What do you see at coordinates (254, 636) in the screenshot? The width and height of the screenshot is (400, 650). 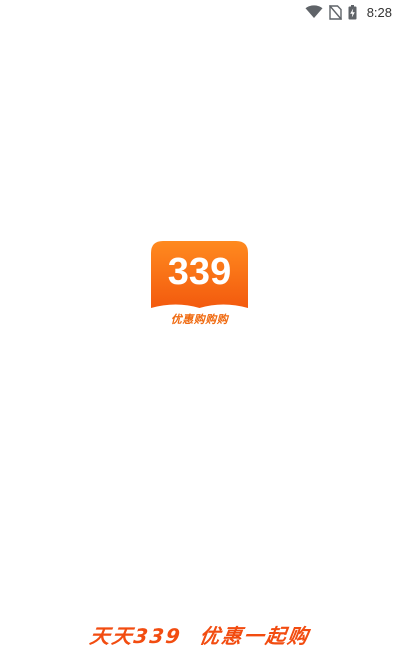 I see `slogan-part-2: 优惠一起购` at bounding box center [254, 636].